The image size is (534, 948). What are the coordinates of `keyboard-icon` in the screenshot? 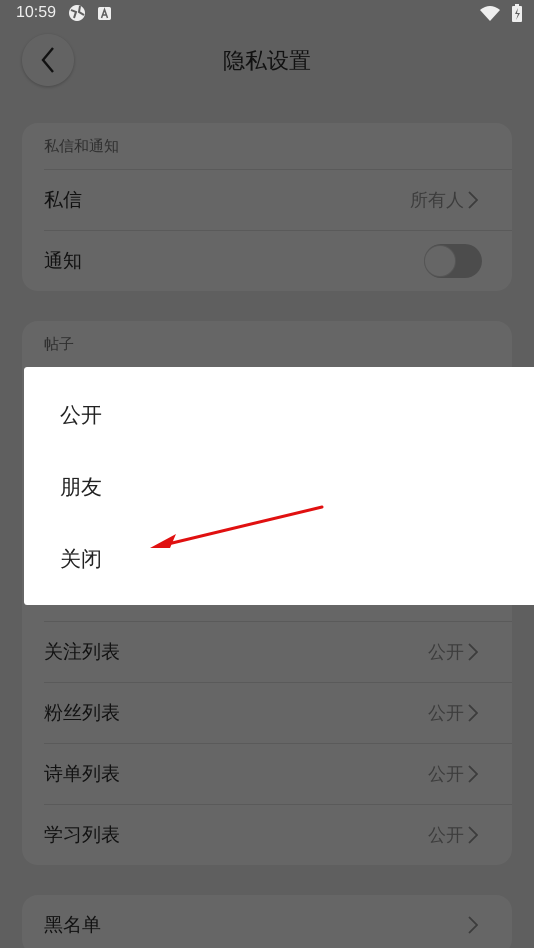 It's located at (105, 13).